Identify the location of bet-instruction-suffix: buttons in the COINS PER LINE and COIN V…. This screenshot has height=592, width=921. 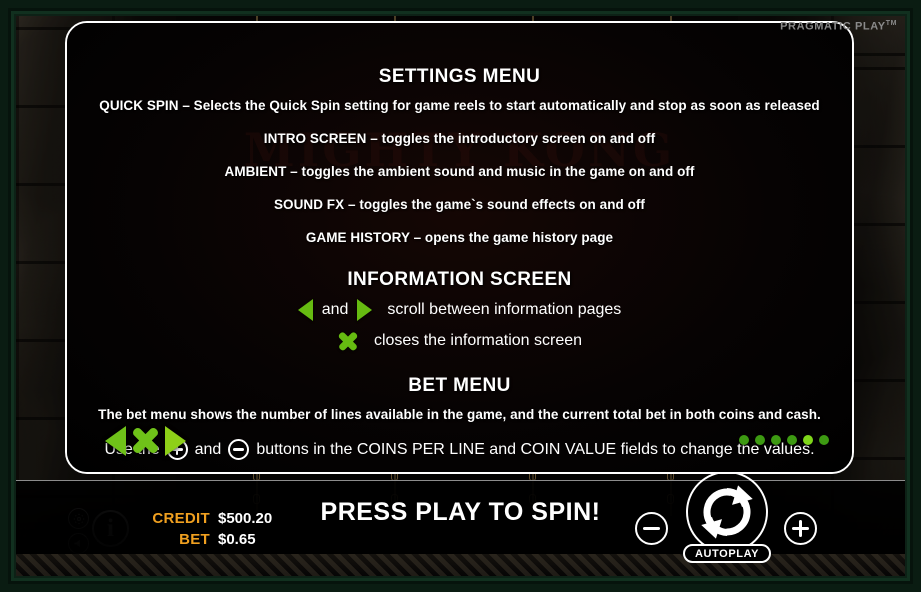
(535, 449).